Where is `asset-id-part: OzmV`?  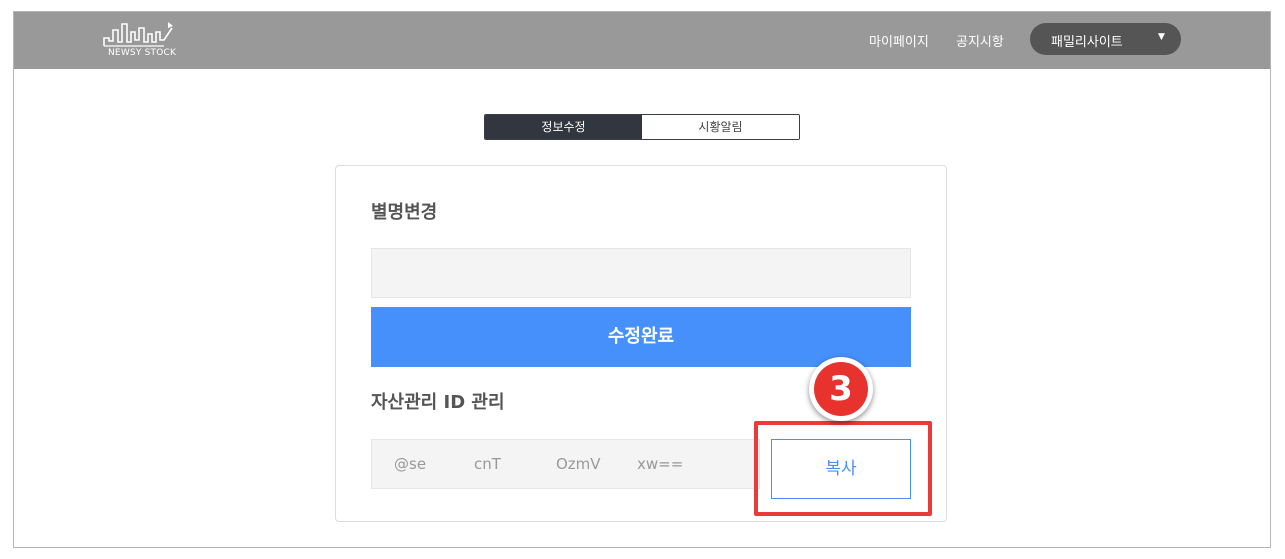
asset-id-part: OzmV is located at coordinates (578, 464).